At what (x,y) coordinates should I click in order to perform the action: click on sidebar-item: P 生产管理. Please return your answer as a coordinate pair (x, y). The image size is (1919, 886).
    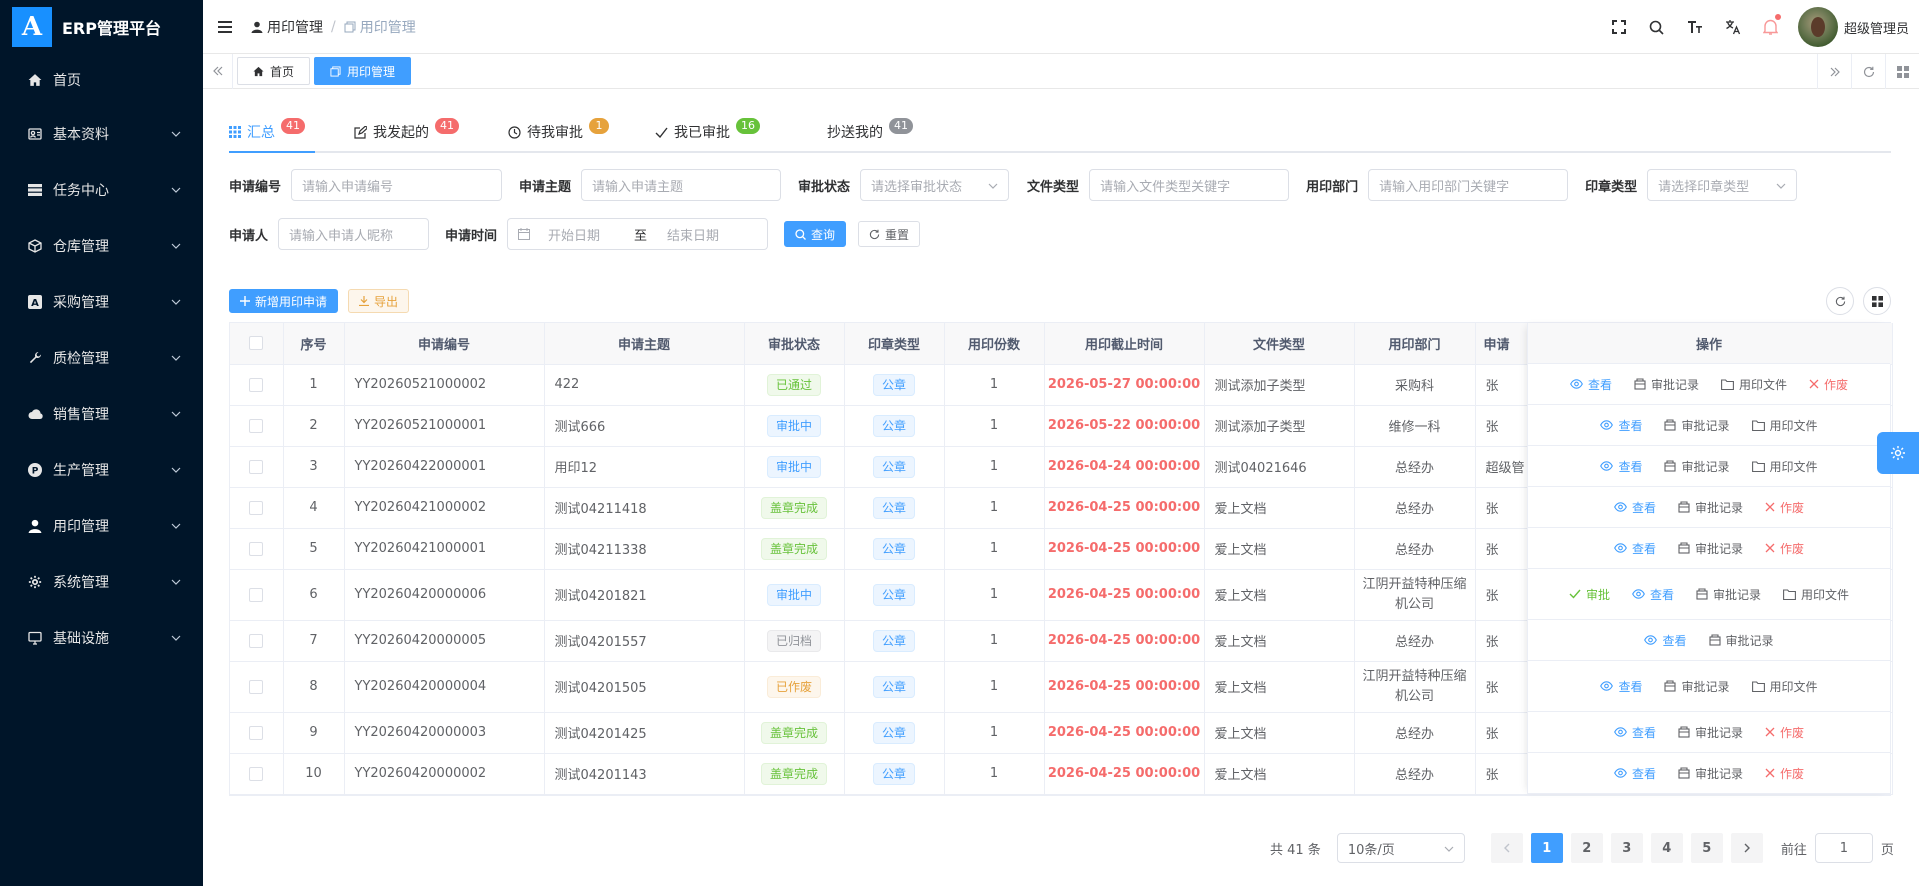
    Looking at the image, I should click on (101, 470).